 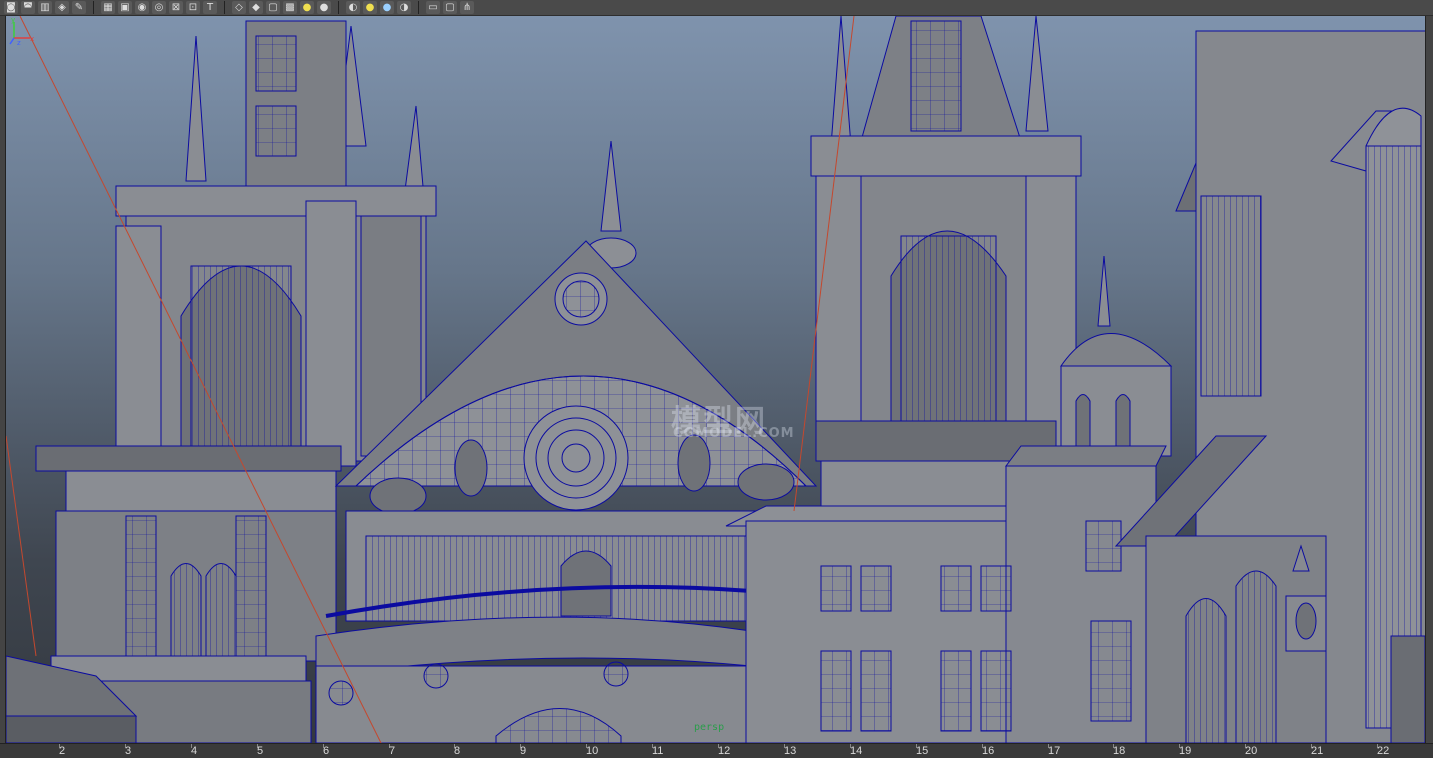 What do you see at coordinates (176, 7) in the screenshot?
I see `field-chart-icon: ⊠` at bounding box center [176, 7].